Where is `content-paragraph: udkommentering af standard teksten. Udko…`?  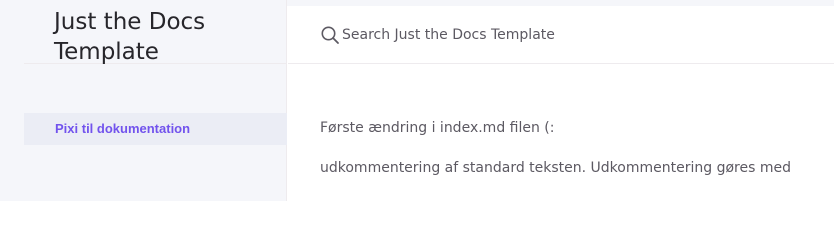
content-paragraph: udkommentering af standard teksten. Udko… is located at coordinates (555, 168).